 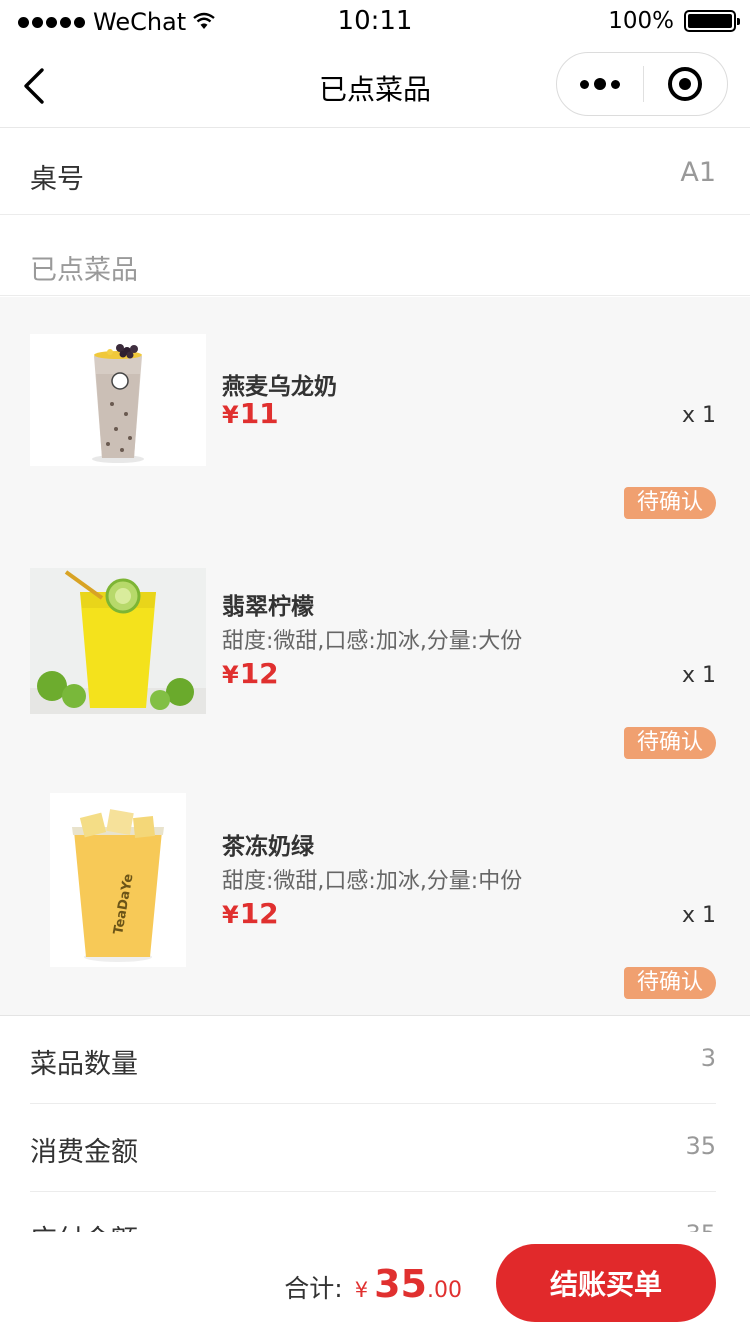 I want to click on item-spec: 甜度:微甜,口感:加冰,分量:大份, so click(x=372, y=641).